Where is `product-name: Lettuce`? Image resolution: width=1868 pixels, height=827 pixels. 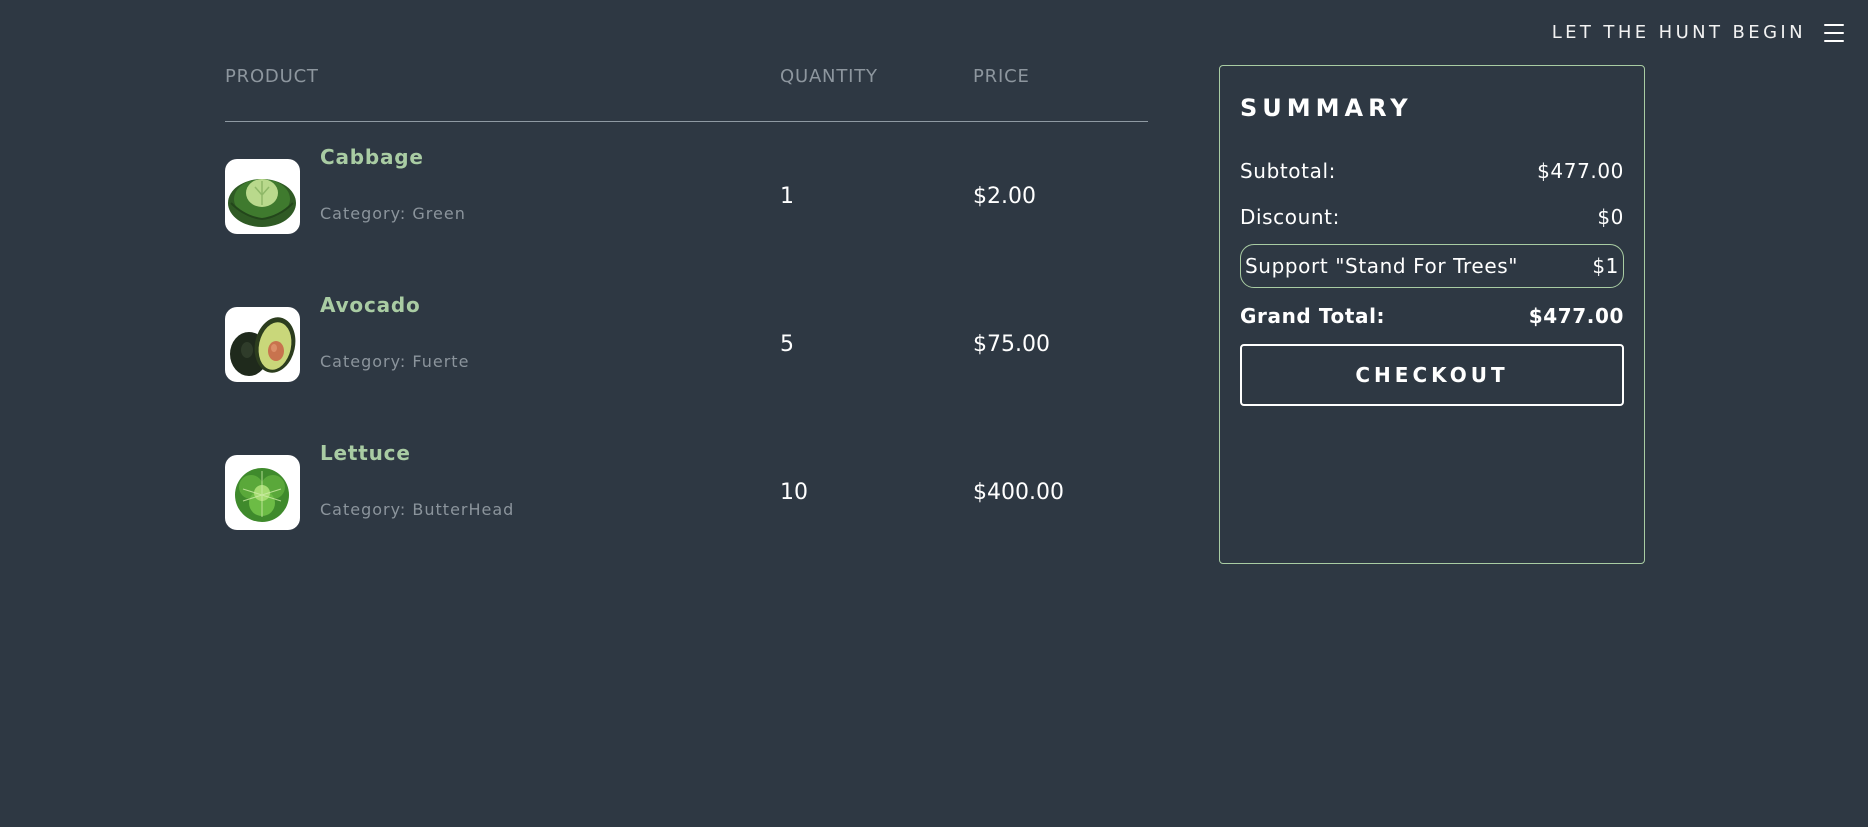 product-name: Lettuce is located at coordinates (365, 453).